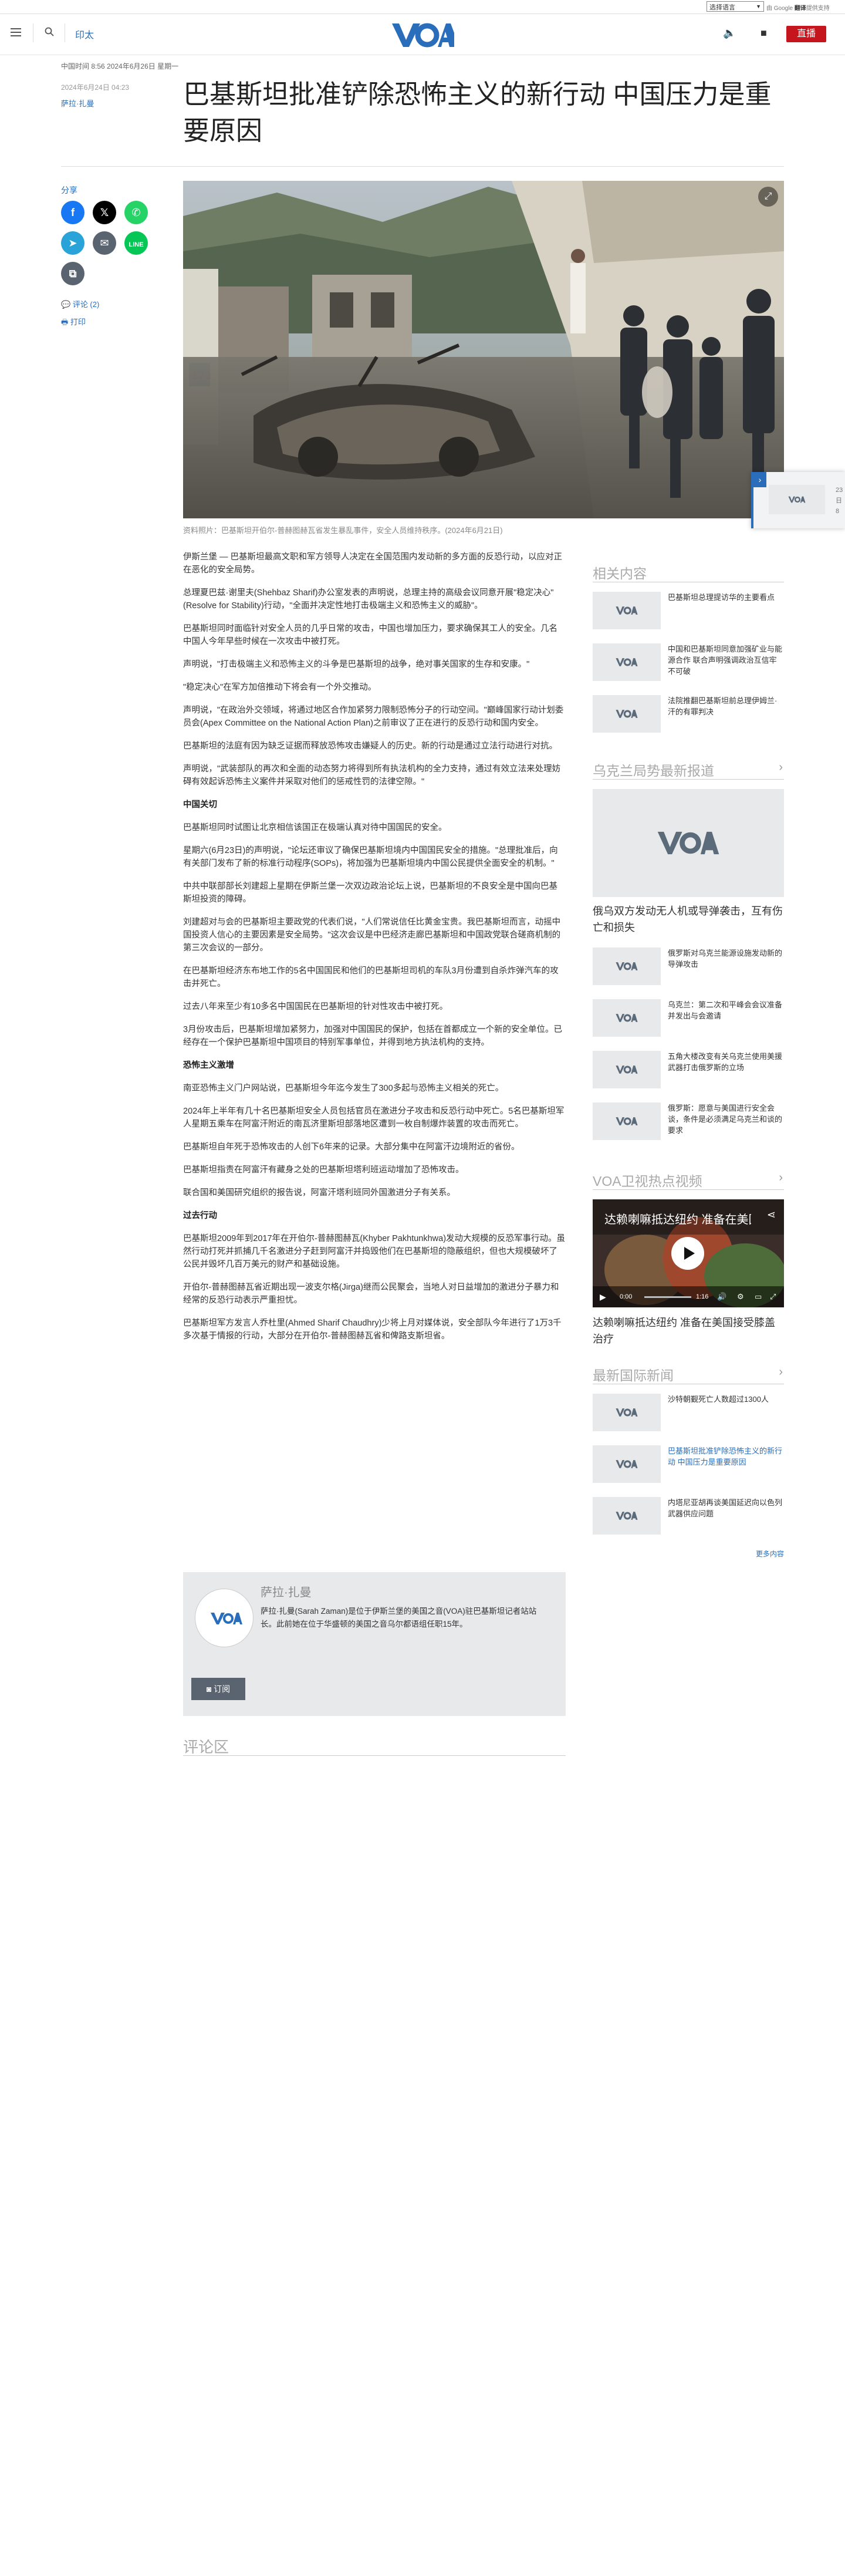  What do you see at coordinates (725, 1456) in the screenshot?
I see `rail-item-headline: 巴基斯坦批准铲除恐怖主义的新行动 中国压力是重要原因` at bounding box center [725, 1456].